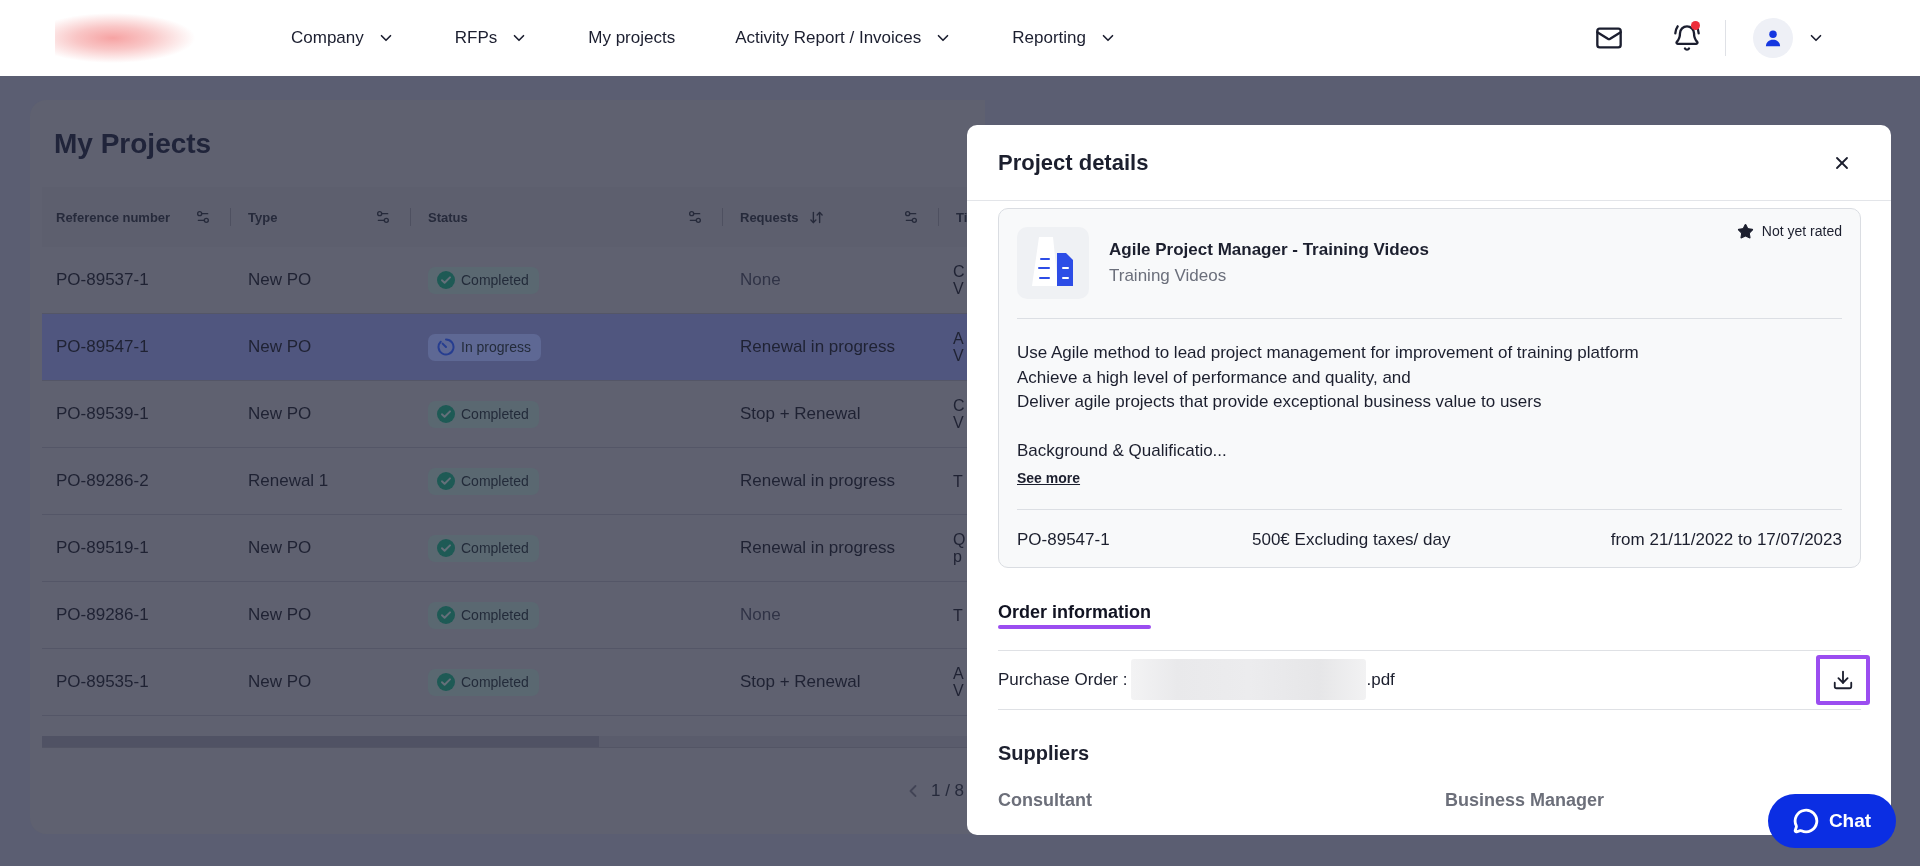 The height and width of the screenshot is (866, 1920). I want to click on reference-number: PO-89547-1, so click(1063, 539).